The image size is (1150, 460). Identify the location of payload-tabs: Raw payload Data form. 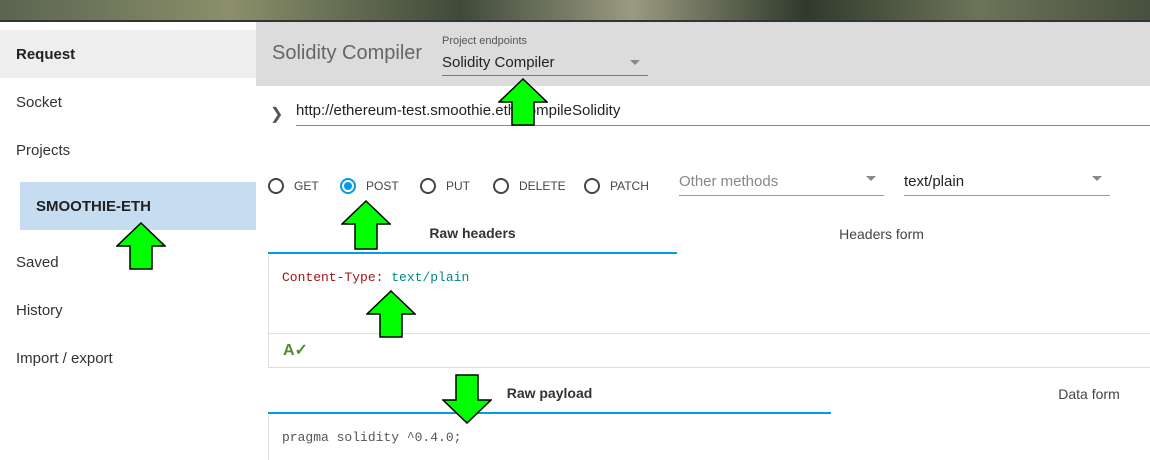
(709, 394).